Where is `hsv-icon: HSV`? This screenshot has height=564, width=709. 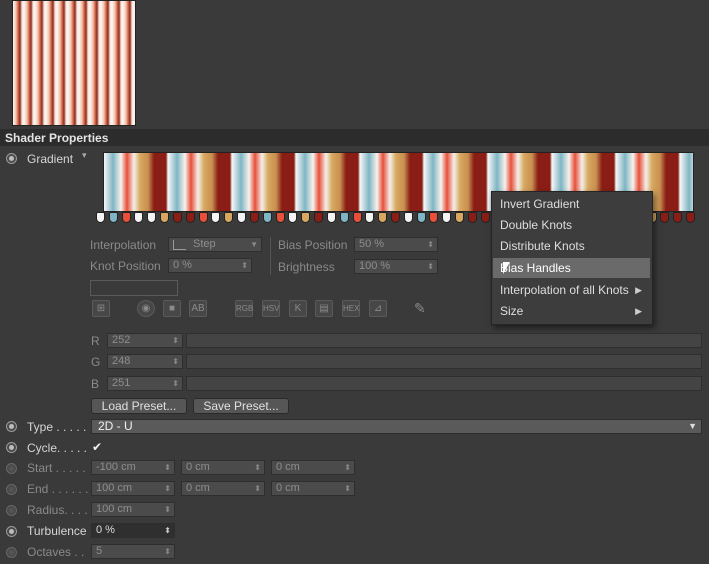 hsv-icon: HSV is located at coordinates (271, 308).